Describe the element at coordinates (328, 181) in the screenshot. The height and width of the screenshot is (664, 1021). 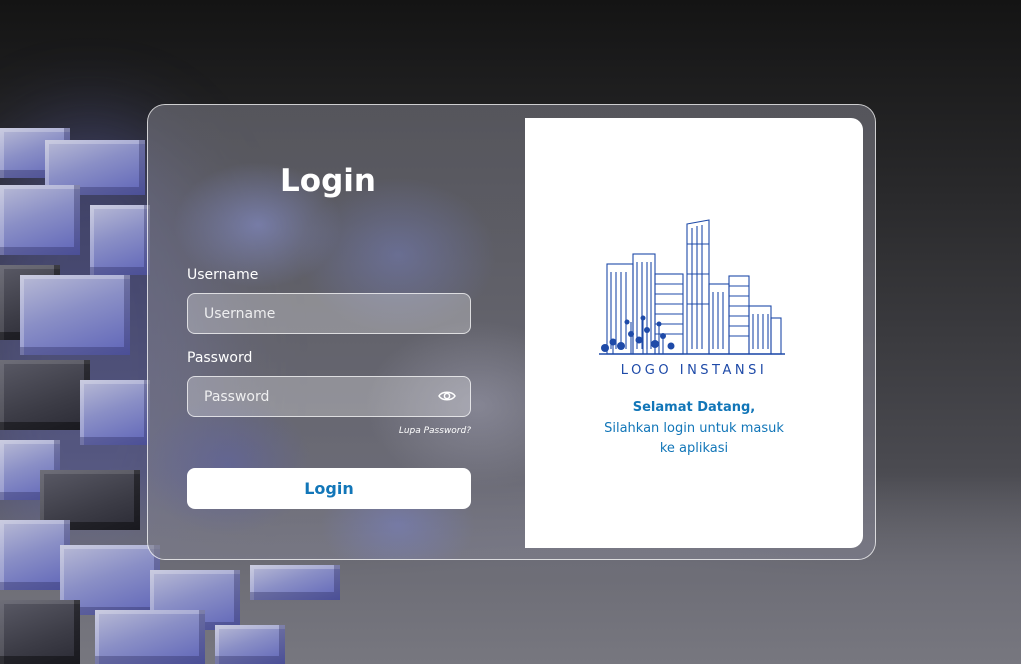
I see `login-title: Login` at that location.